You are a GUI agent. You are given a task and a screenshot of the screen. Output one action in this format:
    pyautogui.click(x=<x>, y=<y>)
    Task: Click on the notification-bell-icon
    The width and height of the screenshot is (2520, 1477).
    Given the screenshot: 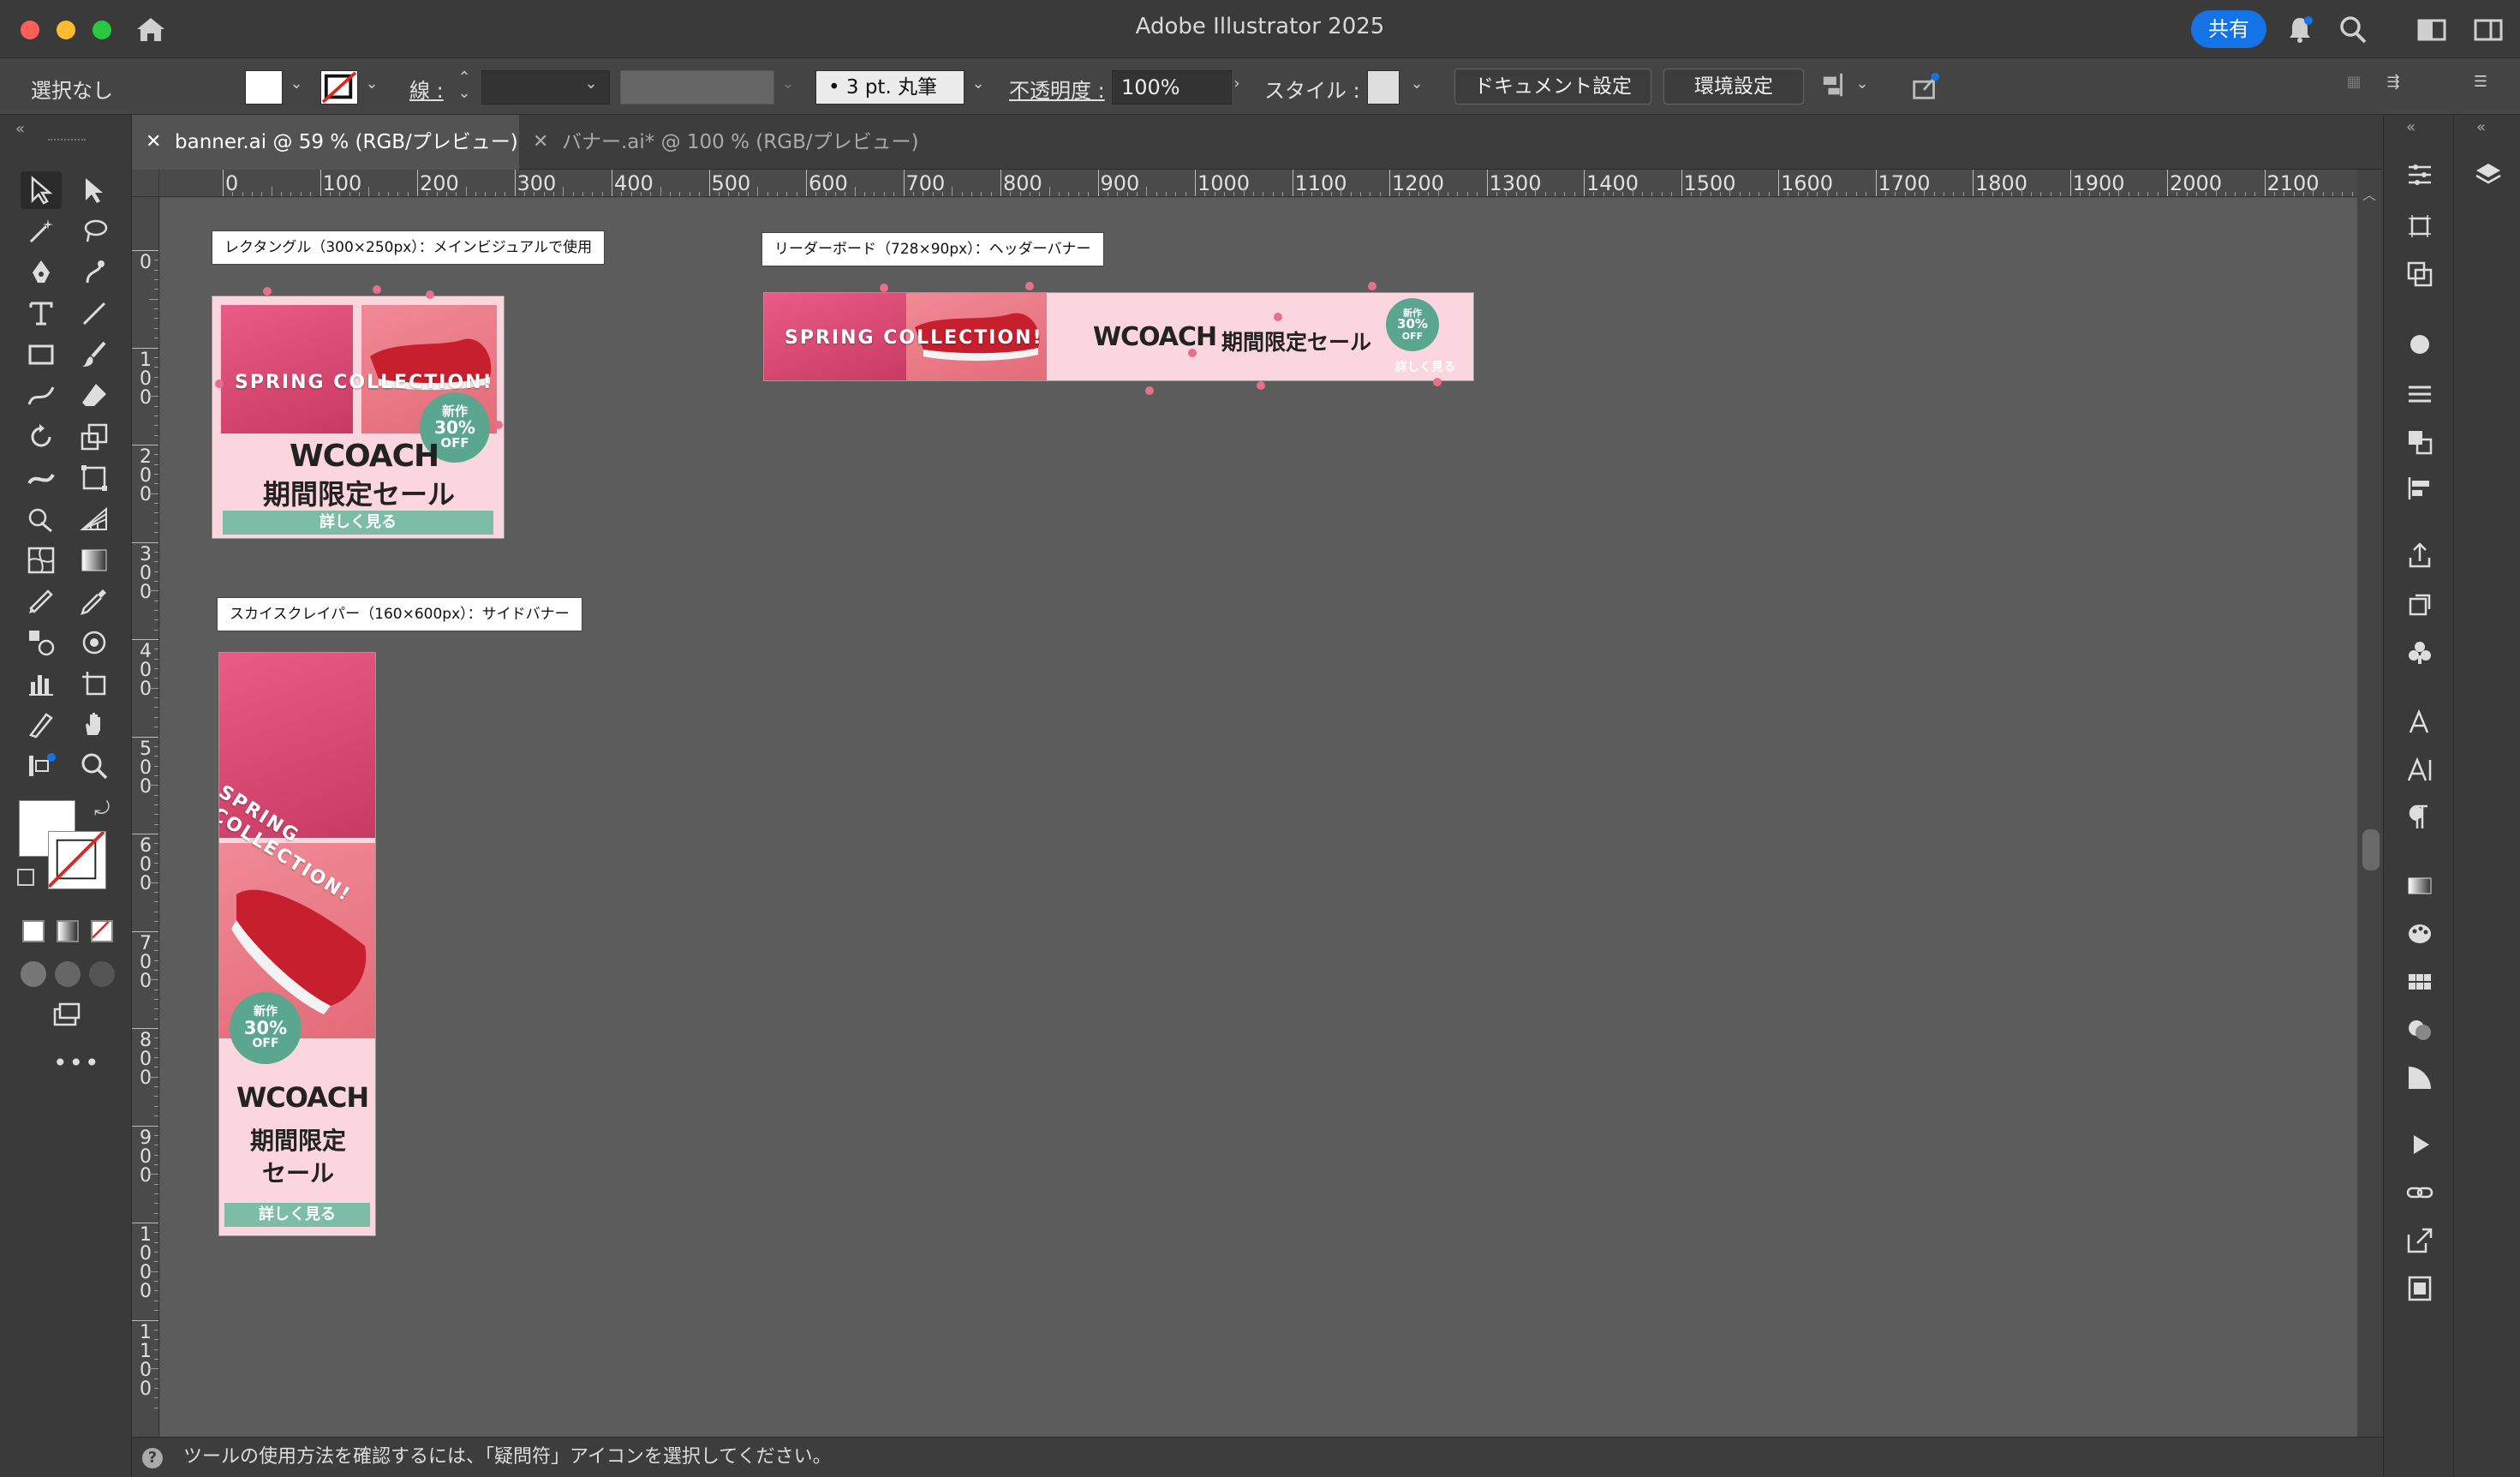 What is the action you would take?
    pyautogui.click(x=2300, y=29)
    